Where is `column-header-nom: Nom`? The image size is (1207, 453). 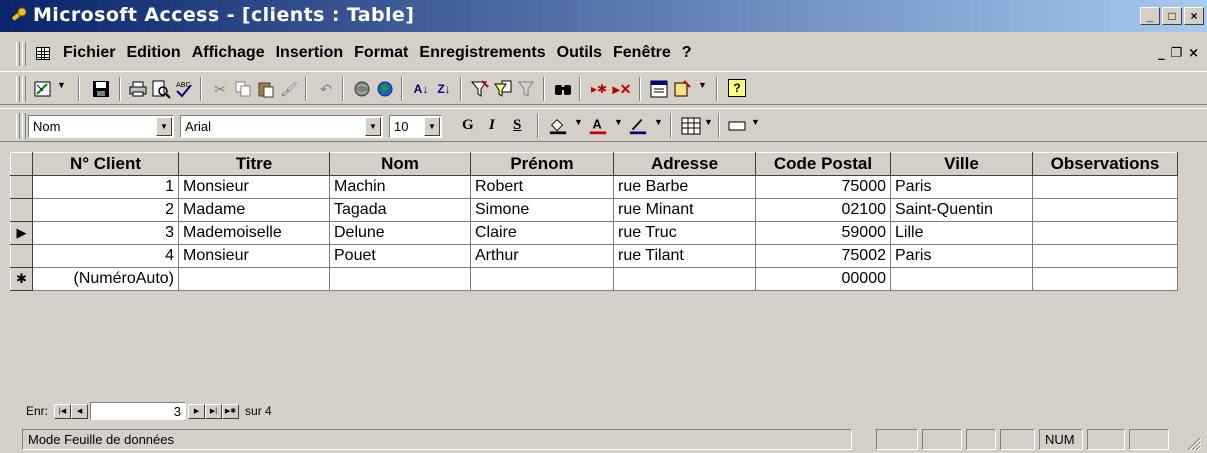 column-header-nom: Nom is located at coordinates (400, 164).